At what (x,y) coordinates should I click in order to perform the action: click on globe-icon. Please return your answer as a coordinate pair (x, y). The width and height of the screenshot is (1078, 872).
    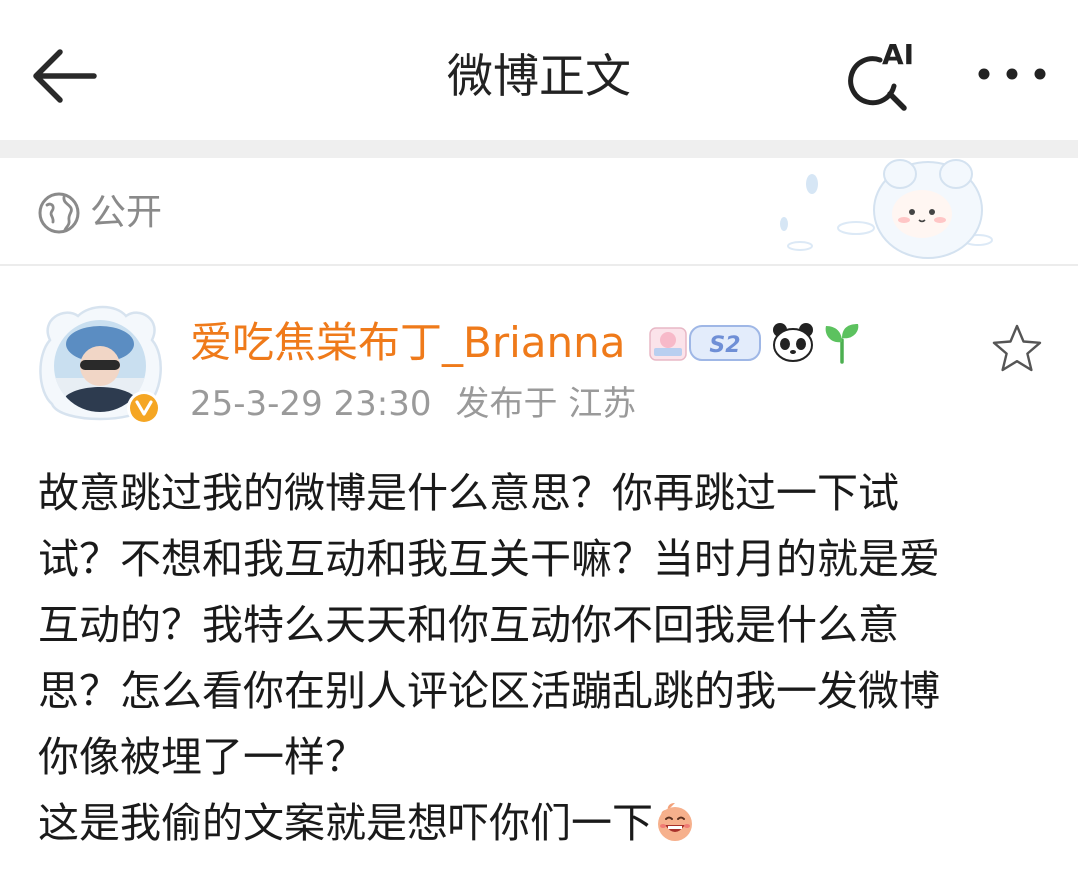
    Looking at the image, I should click on (59, 213).